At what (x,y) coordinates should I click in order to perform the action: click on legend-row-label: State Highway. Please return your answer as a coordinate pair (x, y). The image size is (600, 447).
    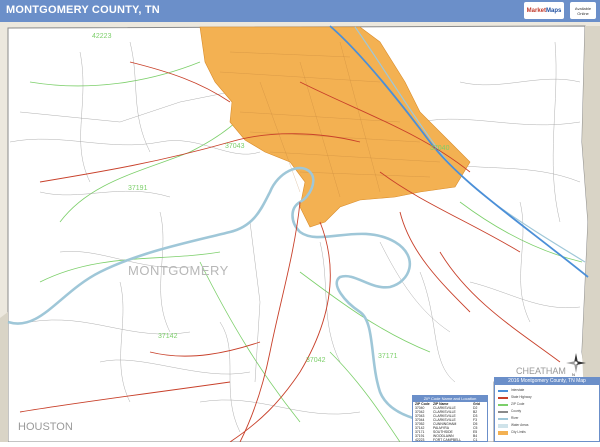
    Looking at the image, I should click on (521, 397).